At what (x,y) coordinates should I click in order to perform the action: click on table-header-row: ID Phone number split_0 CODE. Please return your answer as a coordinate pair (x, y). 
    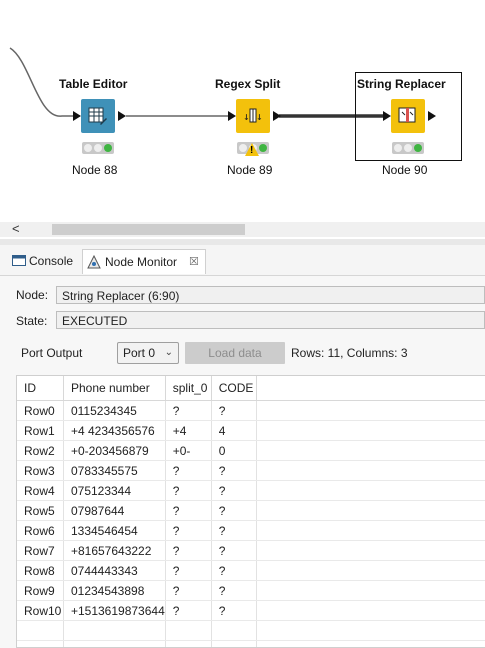
    Looking at the image, I should click on (251, 388).